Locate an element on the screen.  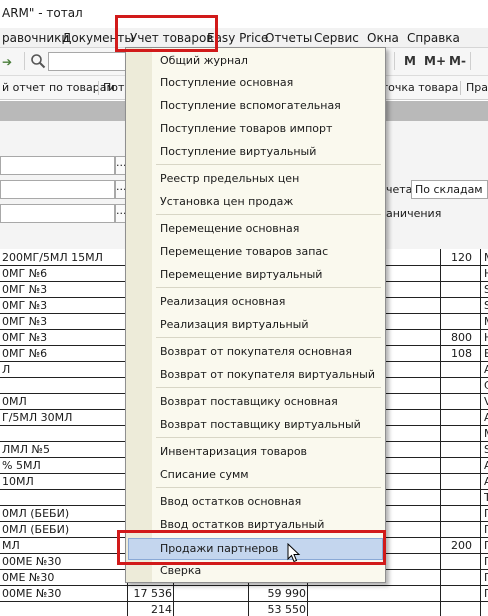
dropdown-item-return-from-customer-main: Возврат от покупателя основная is located at coordinates (256, 351).